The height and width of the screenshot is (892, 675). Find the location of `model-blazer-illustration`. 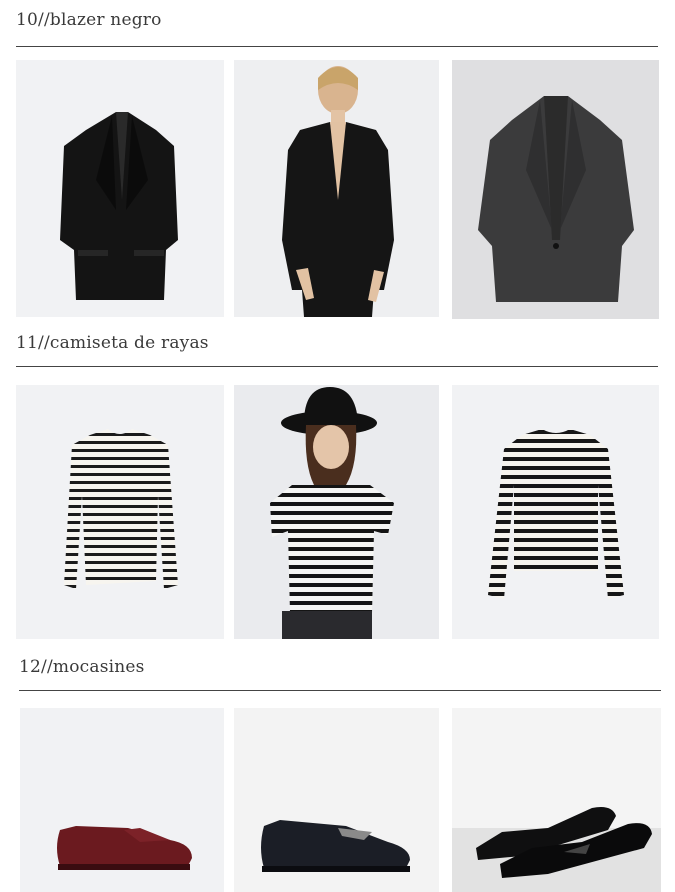

model-blazer-illustration is located at coordinates (338, 191).